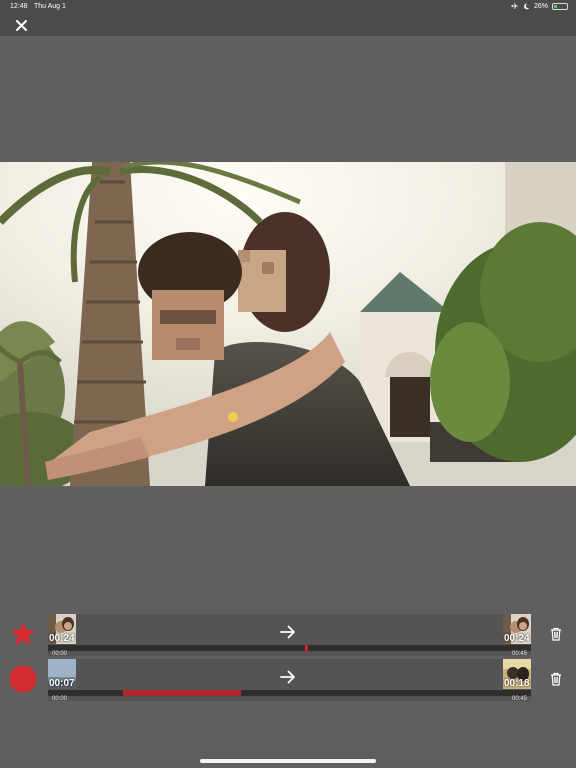  I want to click on star-icon, so click(23, 633).